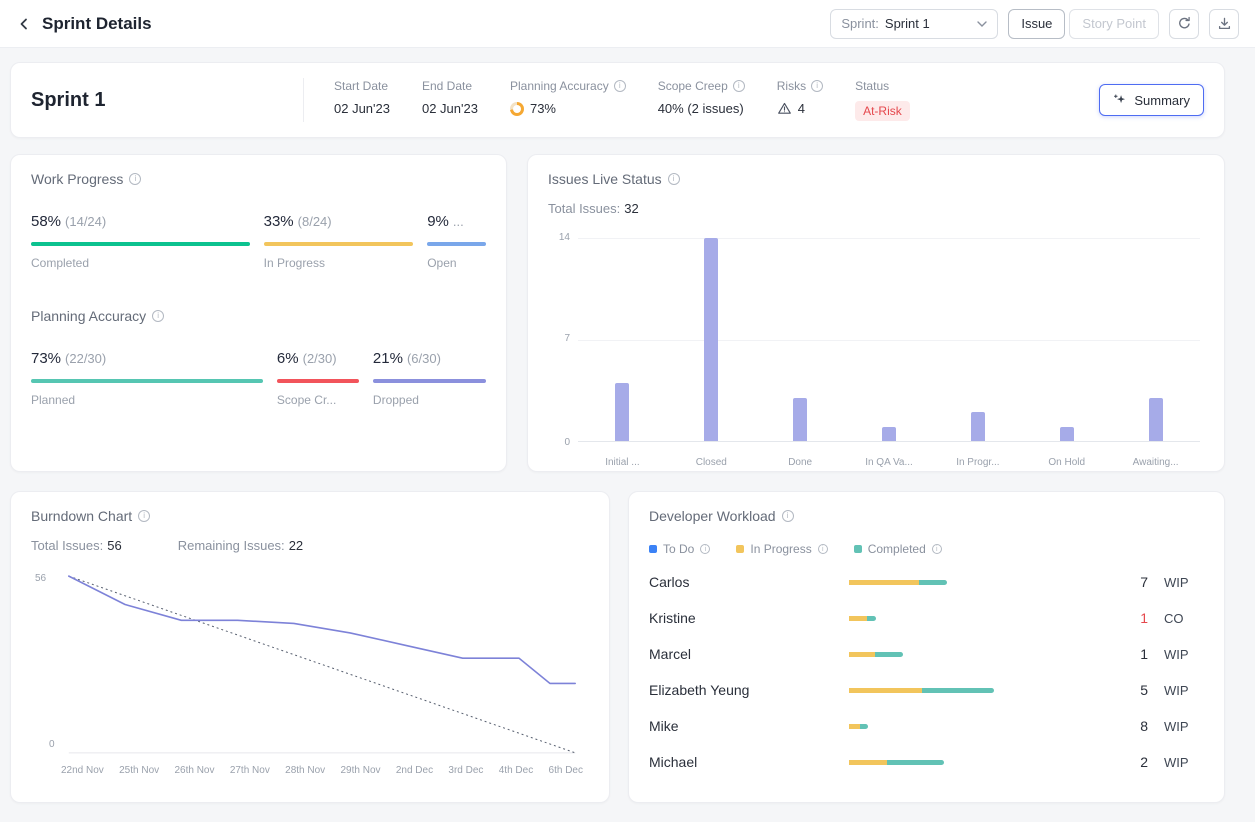  I want to click on workload-row: Elizabeth Yeung 5 WIP, so click(926, 690).